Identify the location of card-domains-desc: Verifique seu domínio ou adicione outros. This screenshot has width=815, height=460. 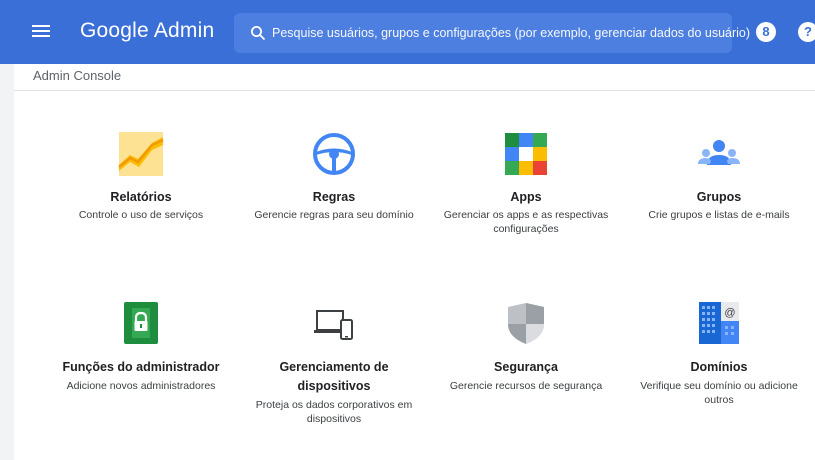
(719, 393).